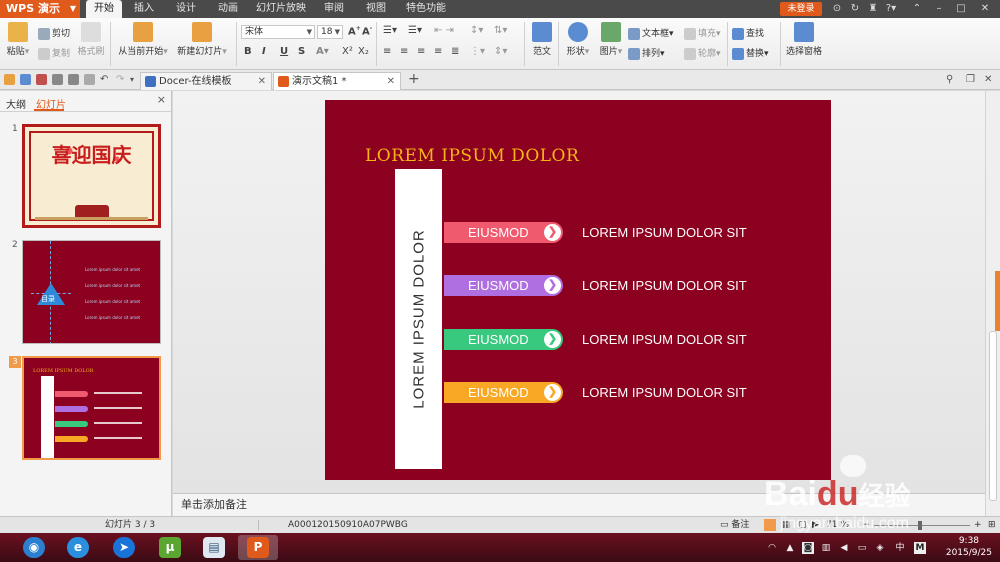 The height and width of the screenshot is (562, 1000). I want to click on zoom-in-icon: +, so click(978, 525).